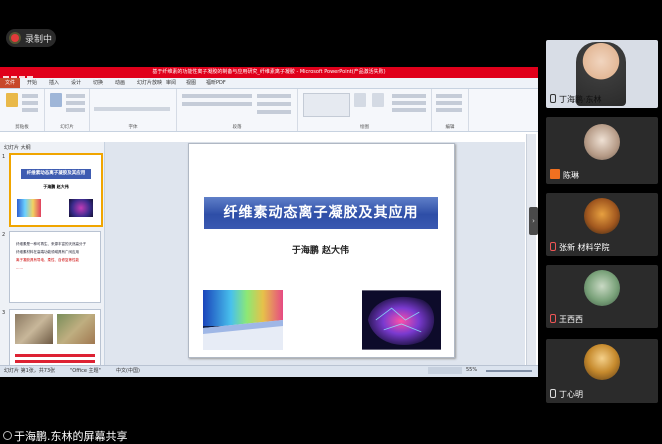 The width and height of the screenshot is (662, 444). Describe the element at coordinates (471, 370) in the screenshot. I see `zoom-level: 55%` at that location.